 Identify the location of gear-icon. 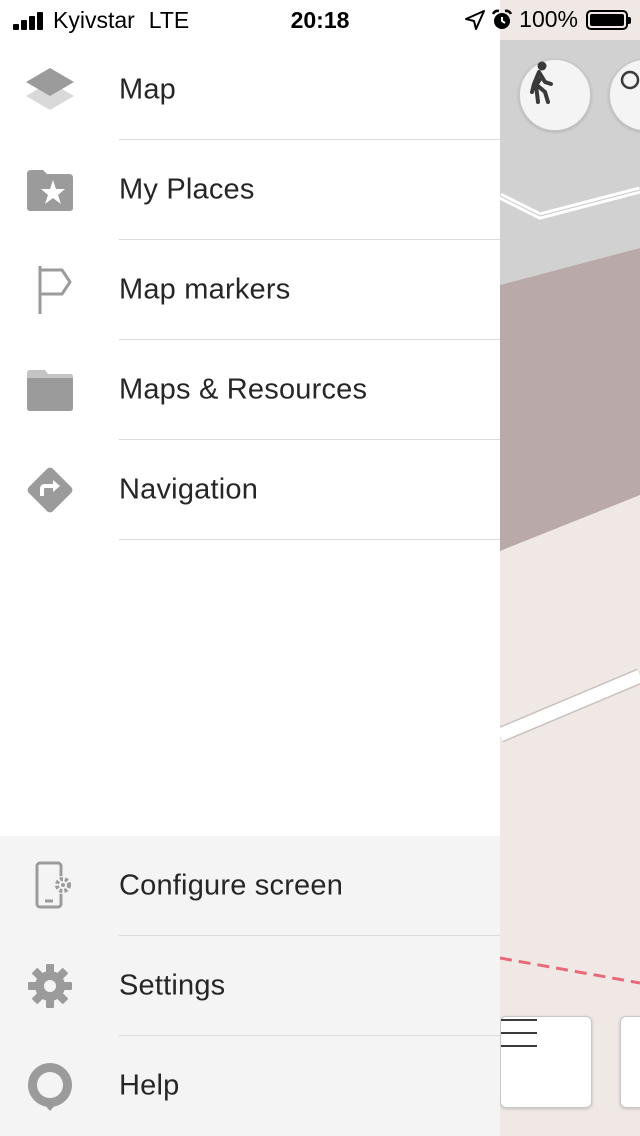
(50, 986).